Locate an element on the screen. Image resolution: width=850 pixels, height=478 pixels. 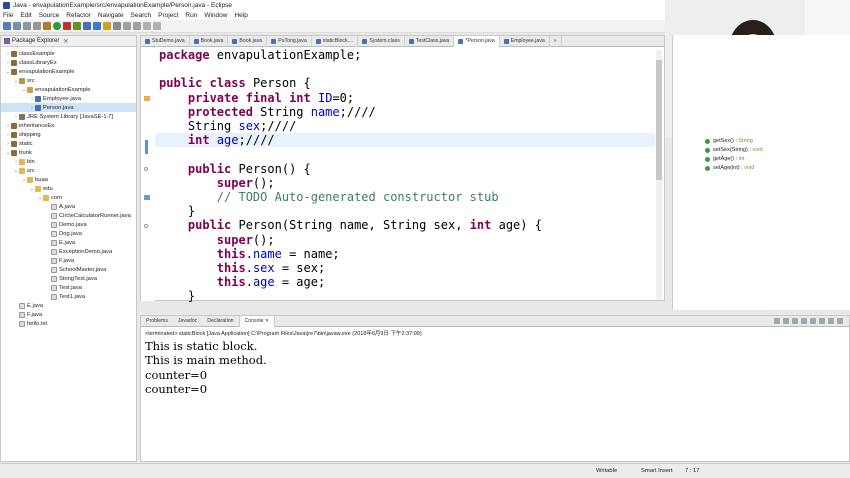
external-tools-icon is located at coordinates (67, 26).